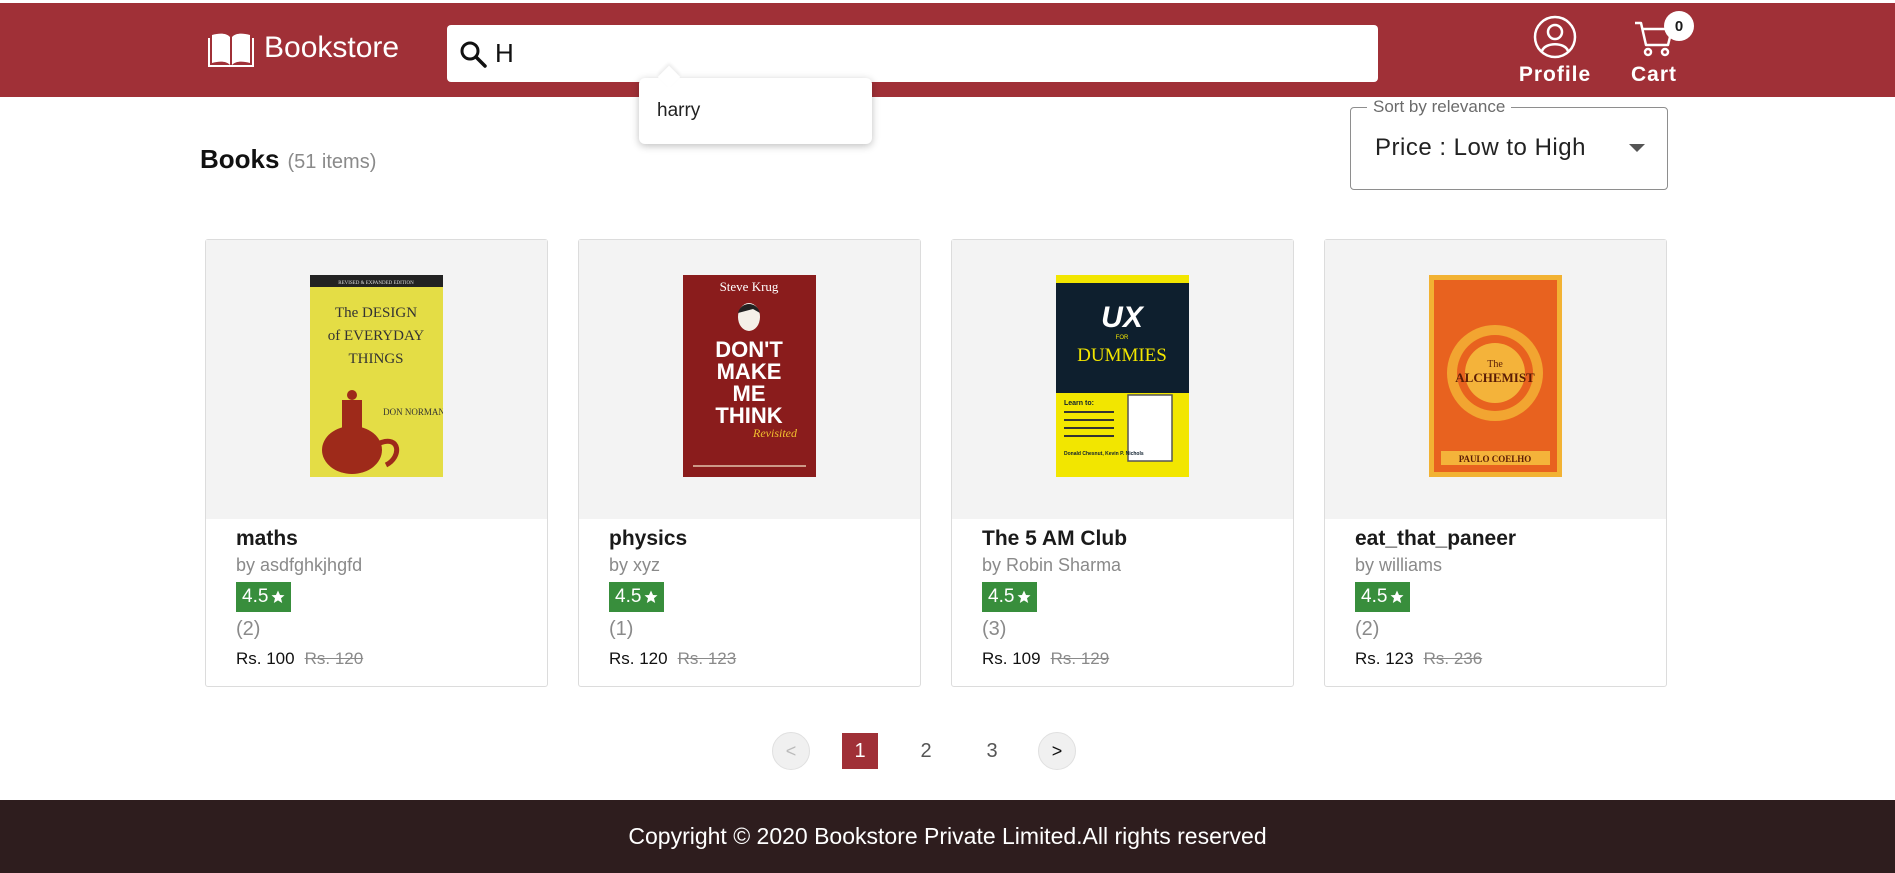 This screenshot has height=873, width=1895. Describe the element at coordinates (376, 359) in the screenshot. I see `svg-text: THINGS` at that location.